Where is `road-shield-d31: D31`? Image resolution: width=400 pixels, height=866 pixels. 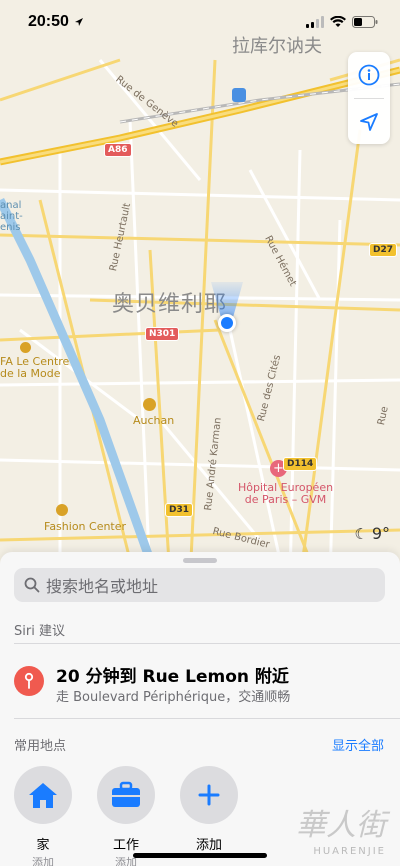
road-shield-d31: D31 is located at coordinates (179, 510).